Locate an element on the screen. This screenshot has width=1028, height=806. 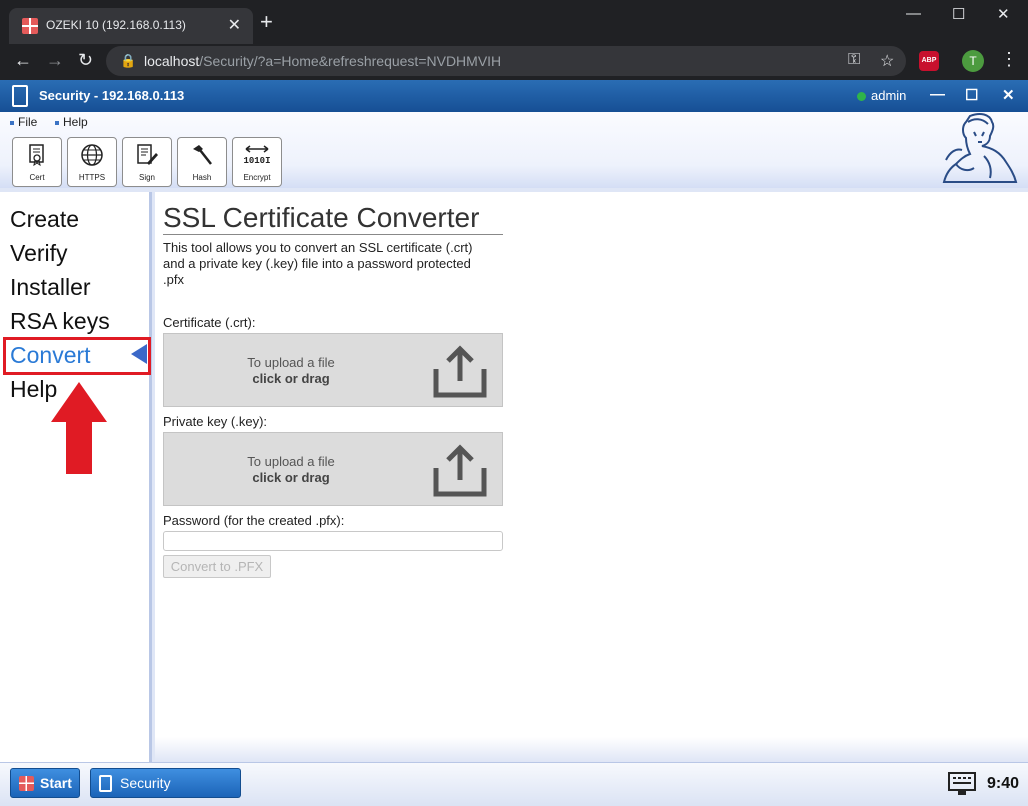
certificate-upload-area: To upload a file click or drag is located at coordinates (333, 370).